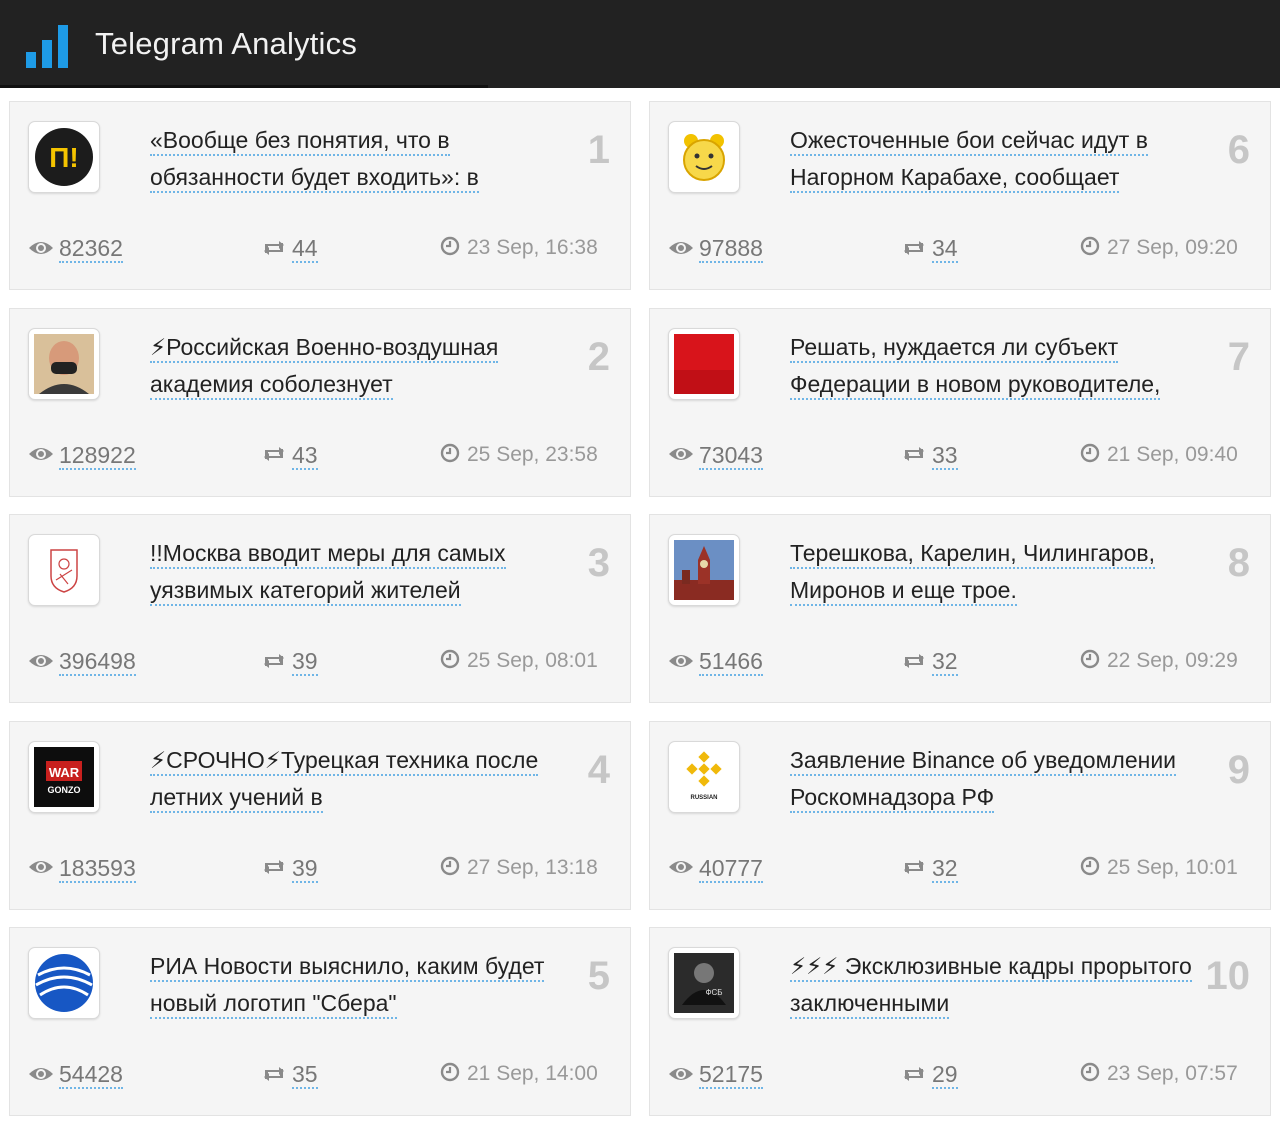 This screenshot has height=1124, width=1280. What do you see at coordinates (91, 249) in the screenshot?
I see `views-count: 82362` at bounding box center [91, 249].